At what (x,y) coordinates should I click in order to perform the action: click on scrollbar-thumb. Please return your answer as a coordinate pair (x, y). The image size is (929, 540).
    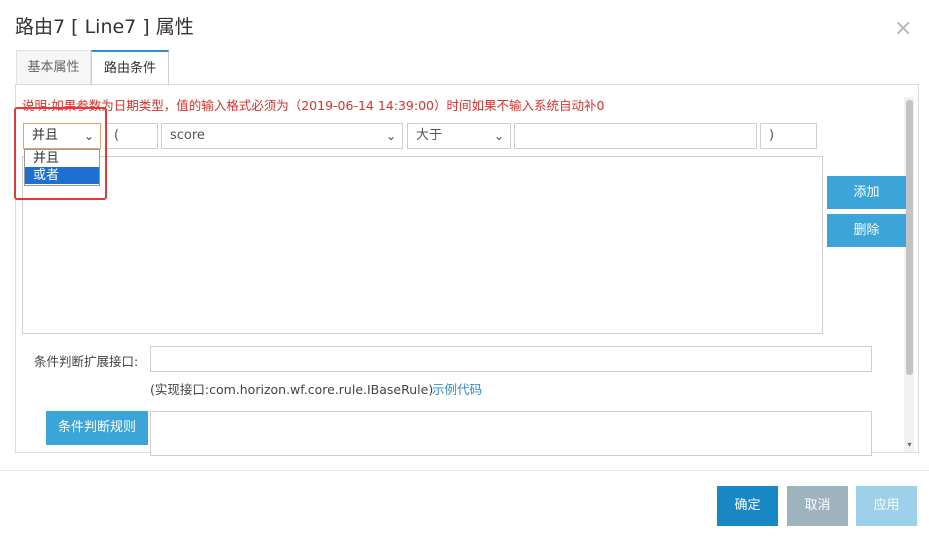
    Looking at the image, I should click on (909, 237).